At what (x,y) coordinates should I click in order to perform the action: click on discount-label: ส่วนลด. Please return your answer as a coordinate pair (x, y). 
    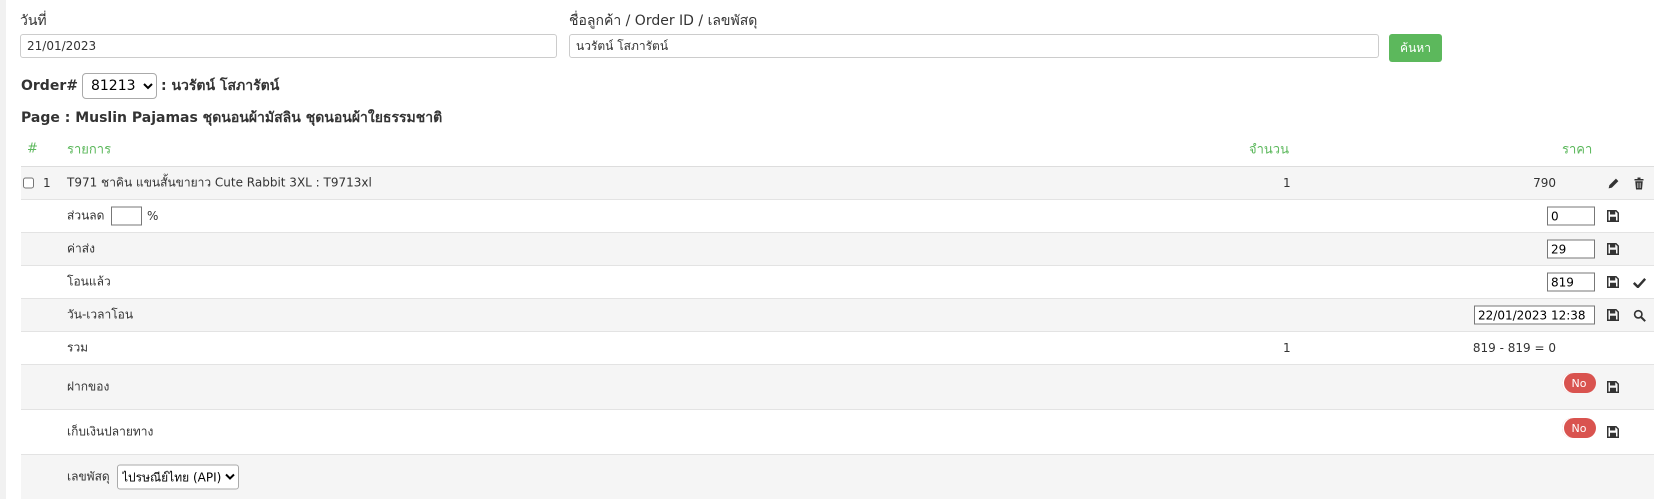
    Looking at the image, I should click on (86, 215).